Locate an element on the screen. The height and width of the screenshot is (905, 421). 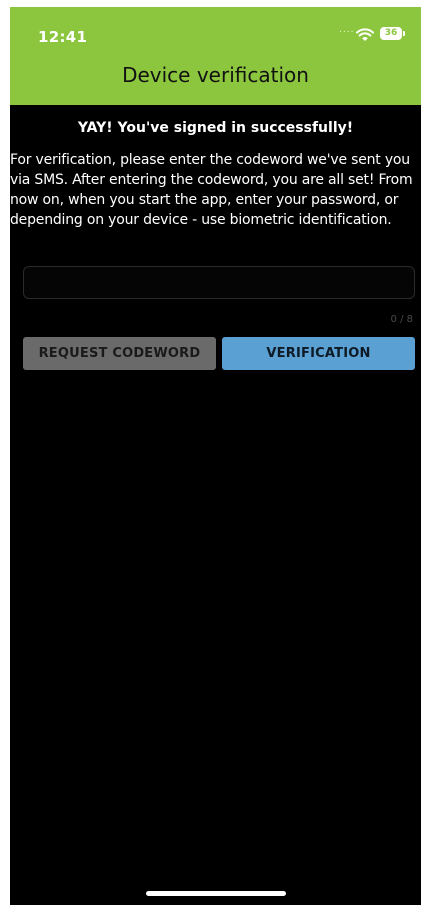
battery-icon: 36 is located at coordinates (392, 33).